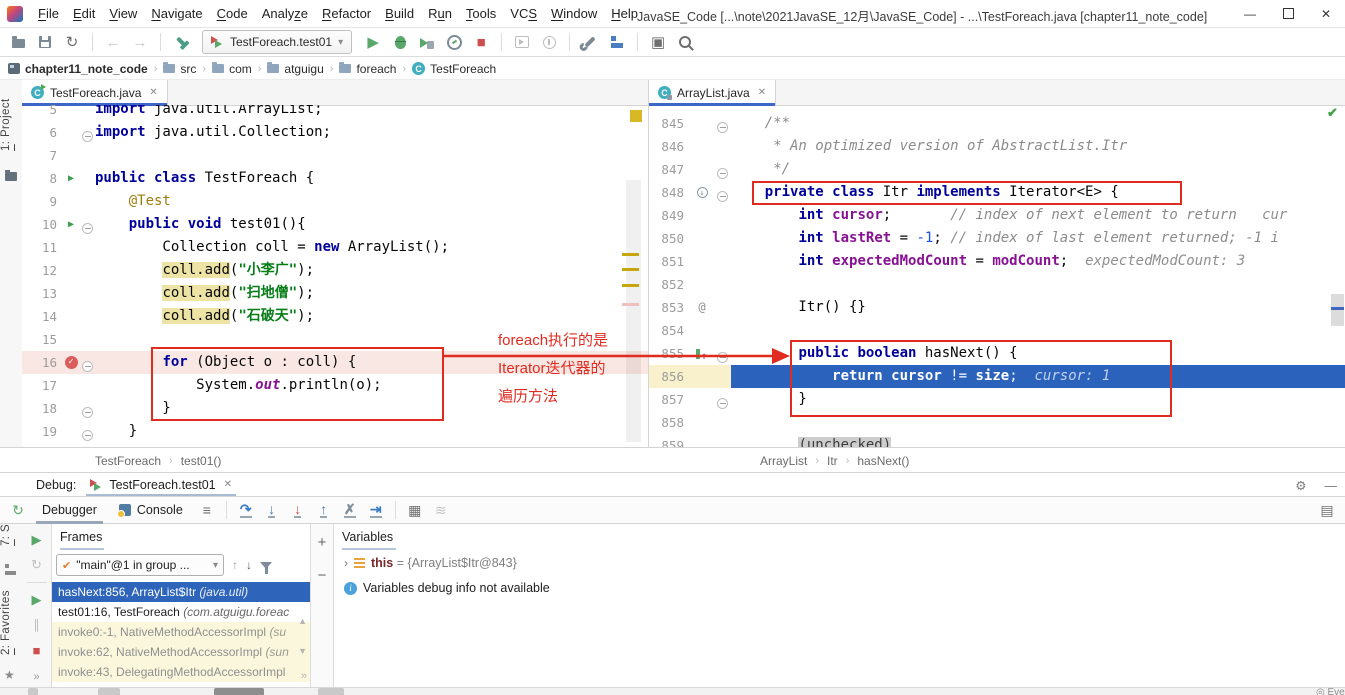  Describe the element at coordinates (658, 42) in the screenshot. I see `toolwindow-icon: ▣` at that location.